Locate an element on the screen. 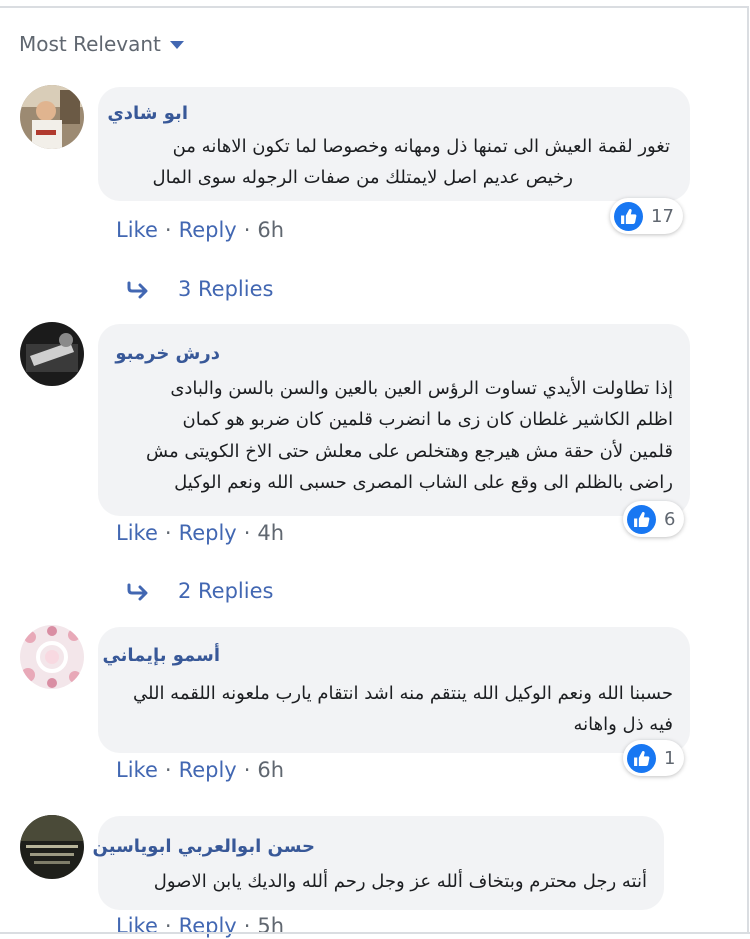 This screenshot has height=939, width=750. view-replies-link: 2 Replies is located at coordinates (200, 591).